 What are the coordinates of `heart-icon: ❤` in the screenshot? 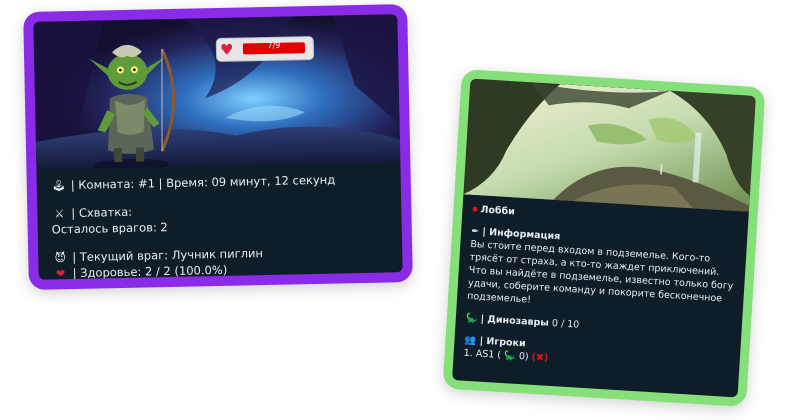 It's located at (60, 273).